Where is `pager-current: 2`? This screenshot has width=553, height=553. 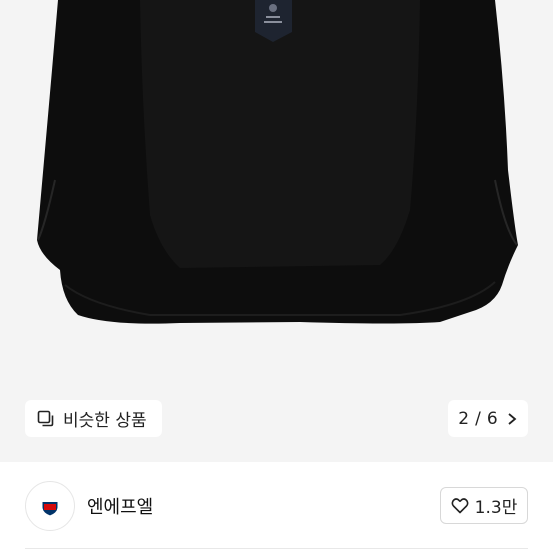 pager-current: 2 is located at coordinates (464, 418).